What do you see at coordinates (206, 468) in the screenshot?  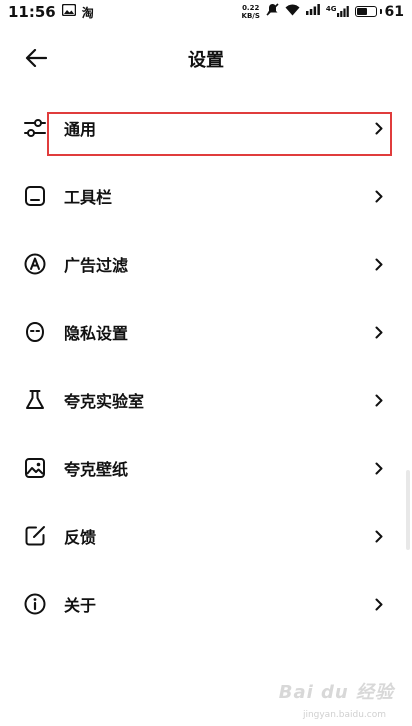 I see `settings-item-wallpaper: 夸克壁纸` at bounding box center [206, 468].